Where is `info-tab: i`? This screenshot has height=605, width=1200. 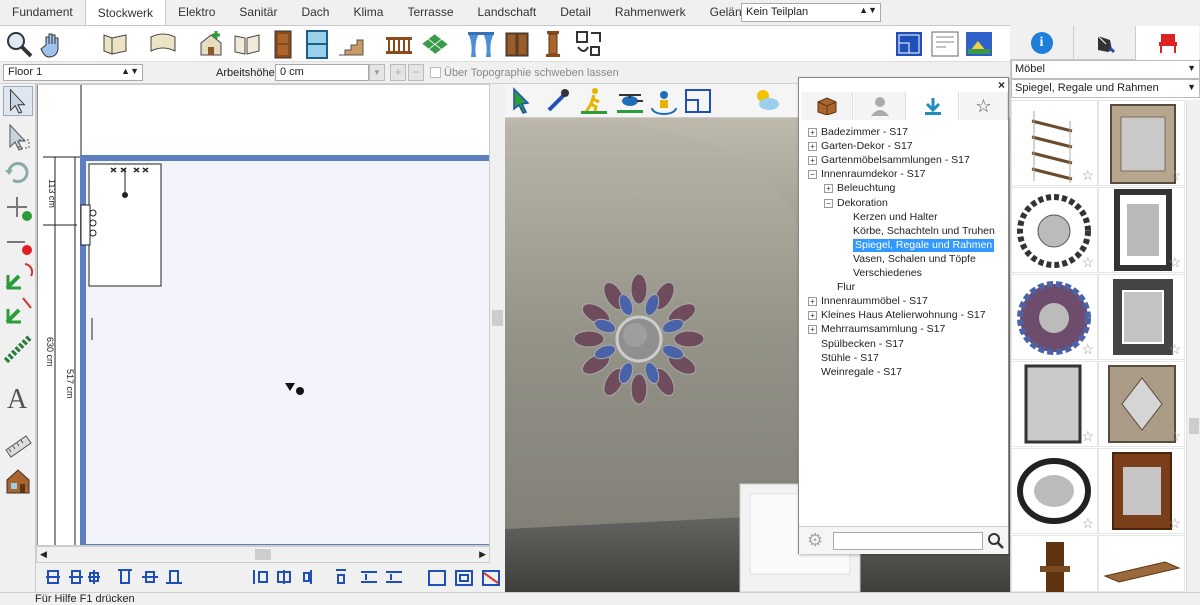
info-tab: i is located at coordinates (1041, 43).